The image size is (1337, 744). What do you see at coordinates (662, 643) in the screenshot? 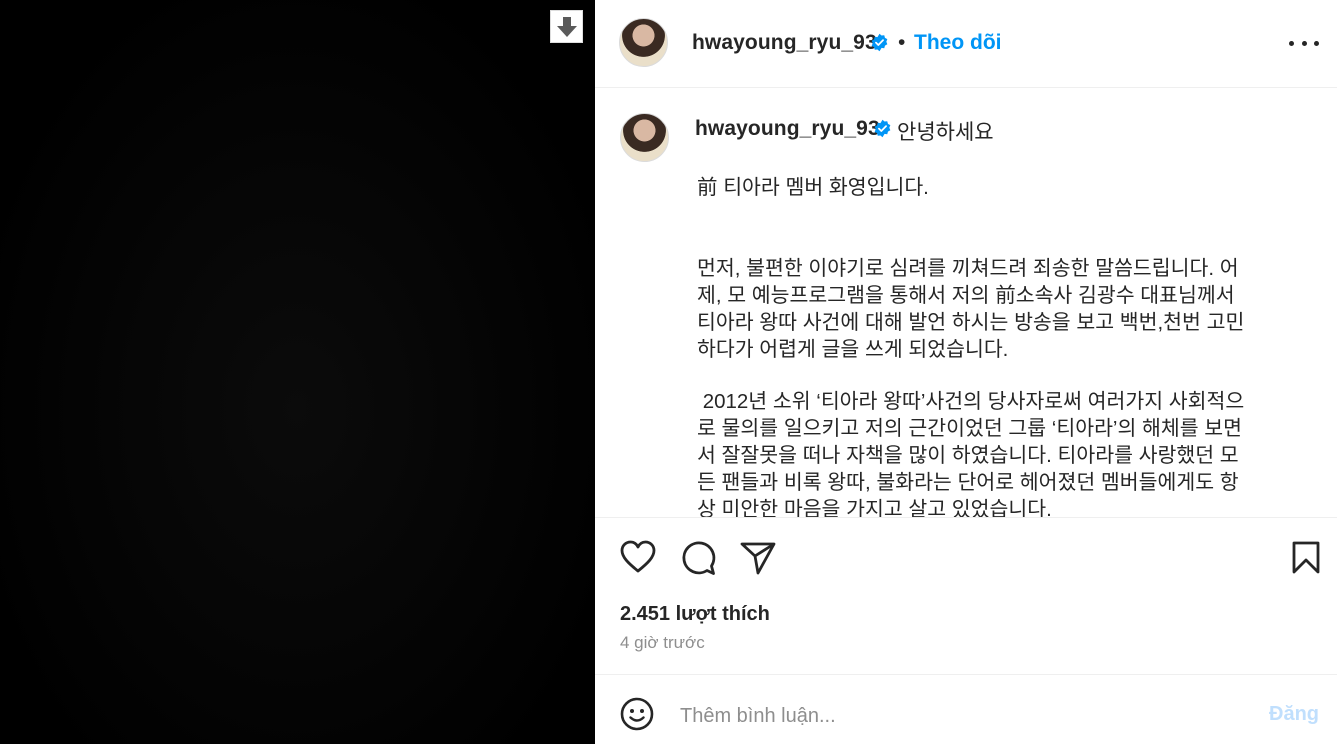
I see `post-timestamp: 4 giờ trước` at bounding box center [662, 643].